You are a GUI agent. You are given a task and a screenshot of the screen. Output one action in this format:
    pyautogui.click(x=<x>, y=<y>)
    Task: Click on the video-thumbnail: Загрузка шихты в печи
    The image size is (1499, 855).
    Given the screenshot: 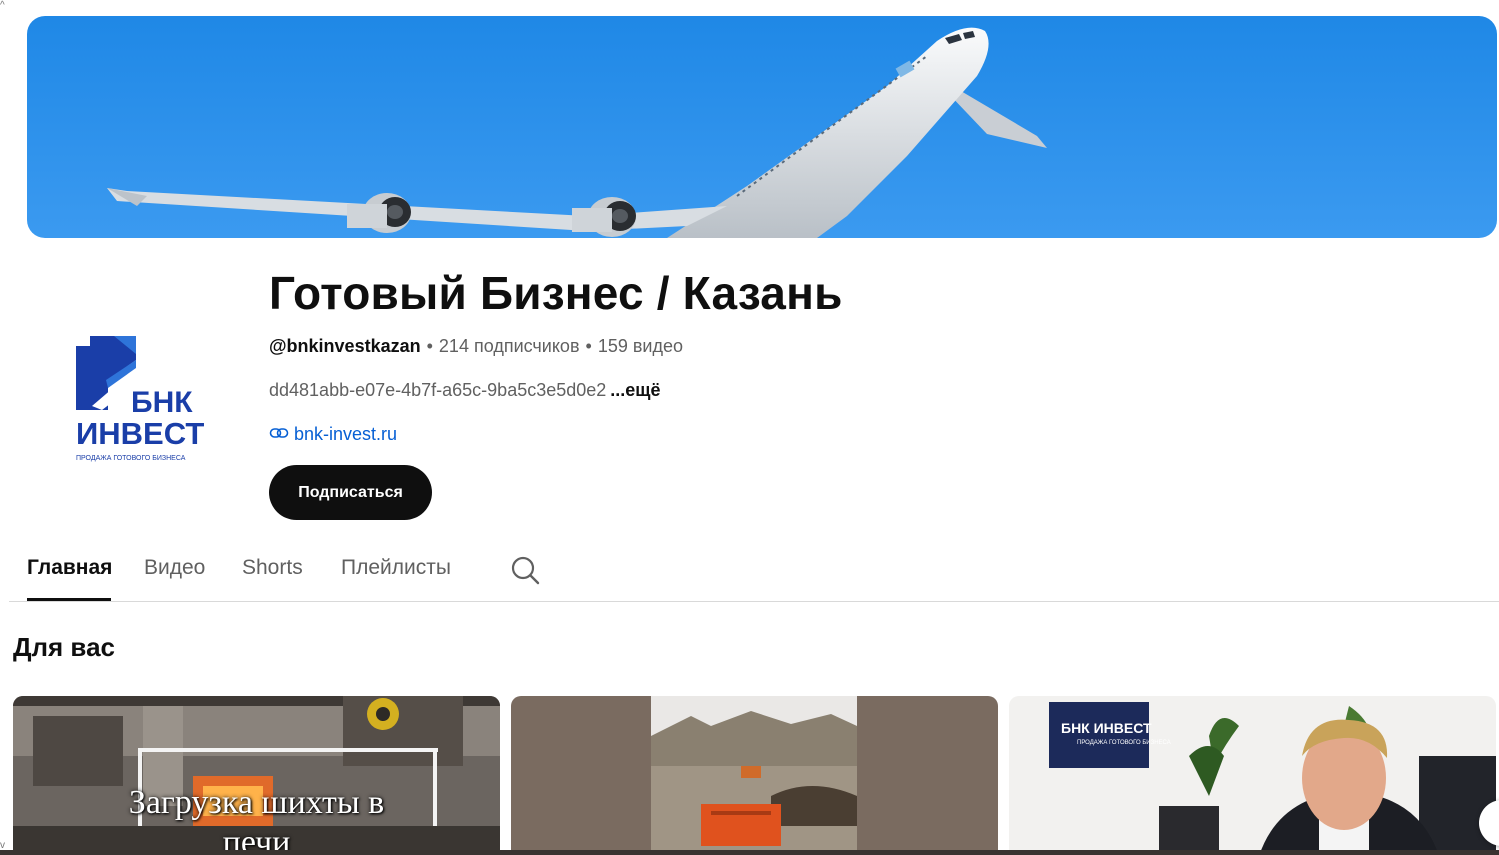 What is the action you would take?
    pyautogui.click(x=256, y=775)
    